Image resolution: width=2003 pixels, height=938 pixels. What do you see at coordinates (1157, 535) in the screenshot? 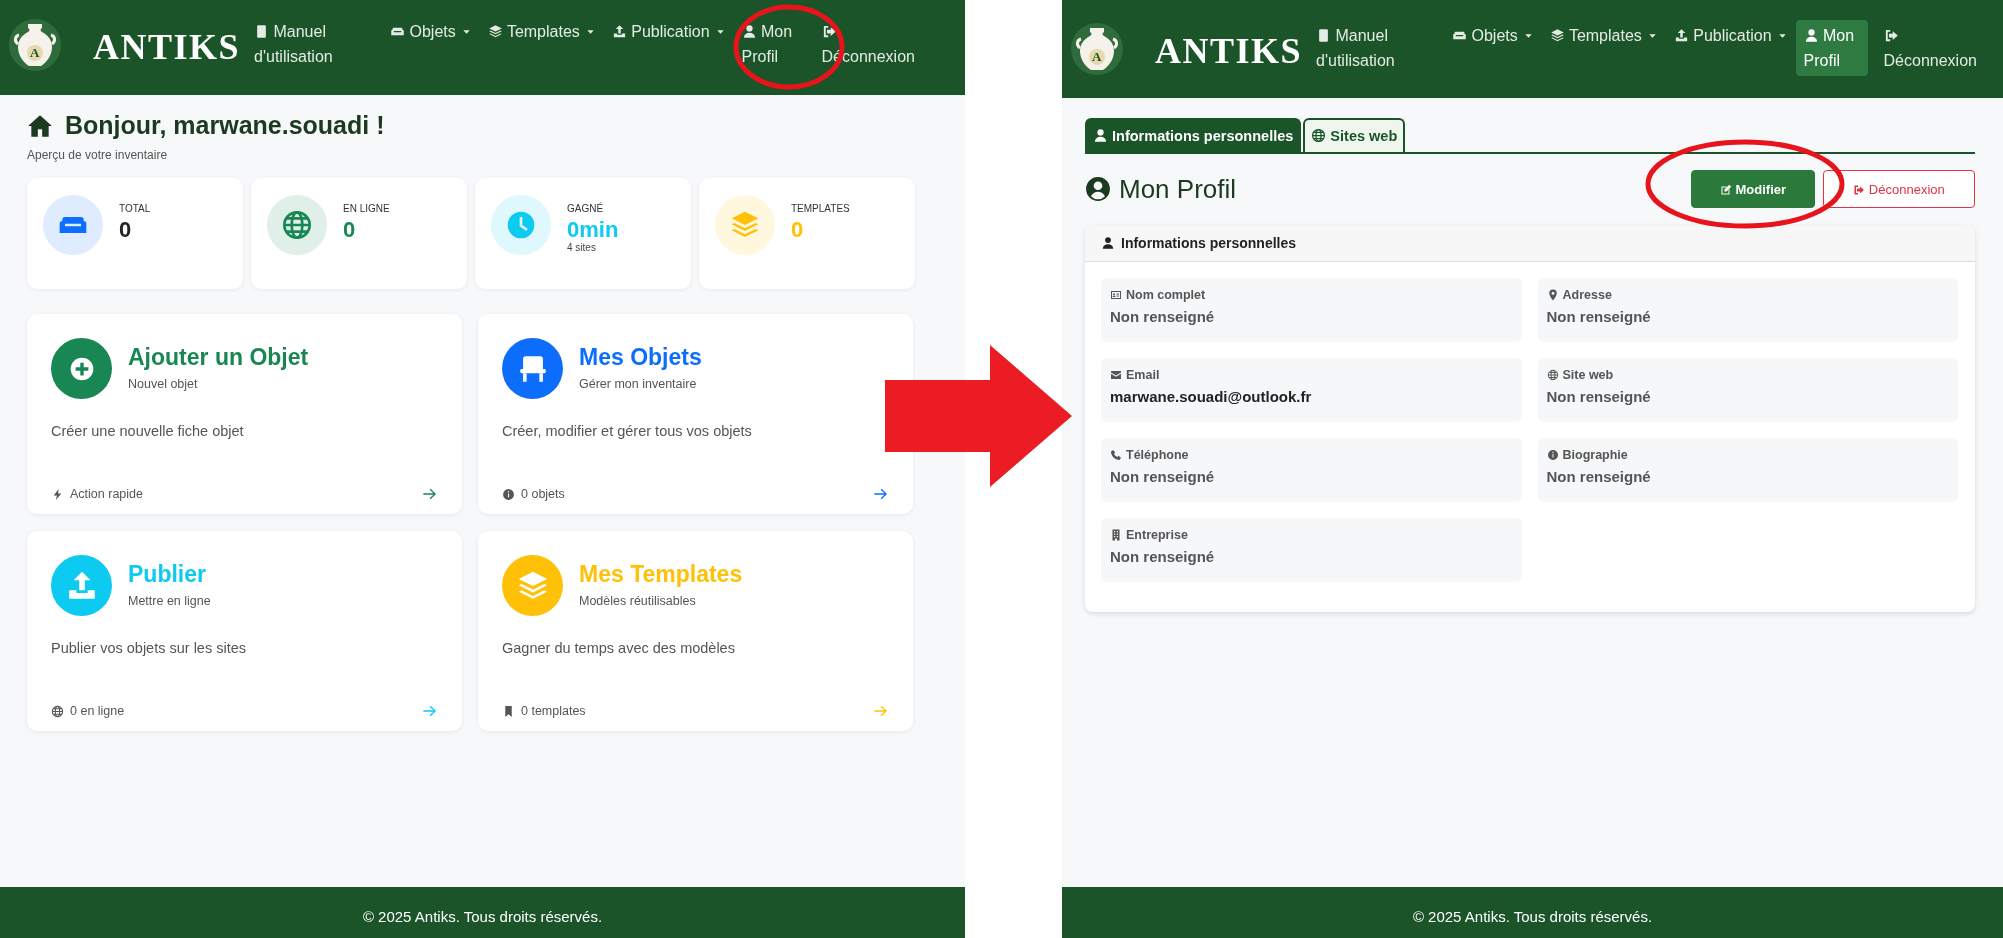
I see `field-label: Entreprise` at bounding box center [1157, 535].